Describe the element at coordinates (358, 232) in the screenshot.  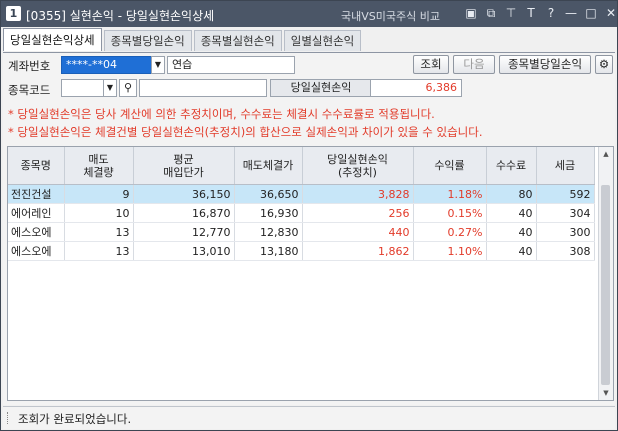
I see `table-cell: 440` at that location.